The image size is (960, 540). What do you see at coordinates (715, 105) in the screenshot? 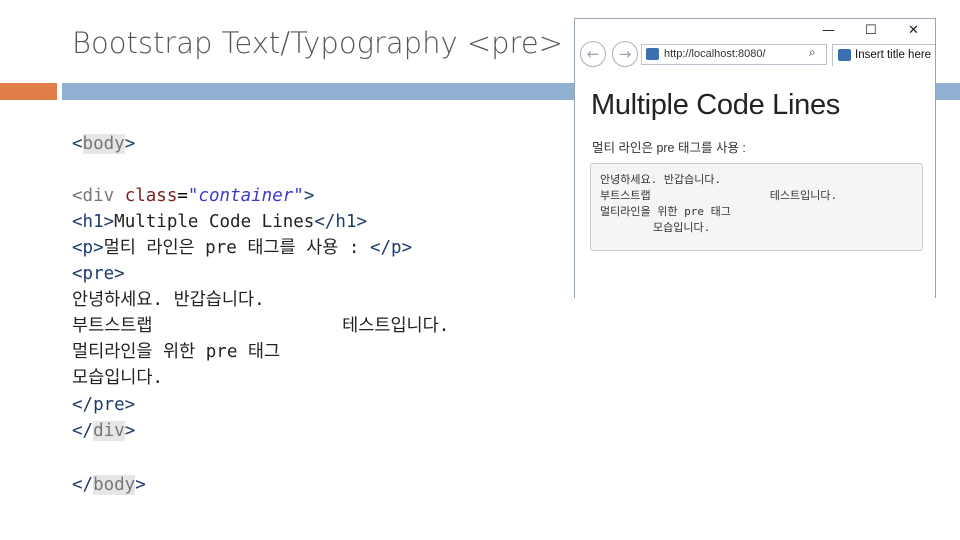
I see `page-heading: Multiple Code Lines` at bounding box center [715, 105].